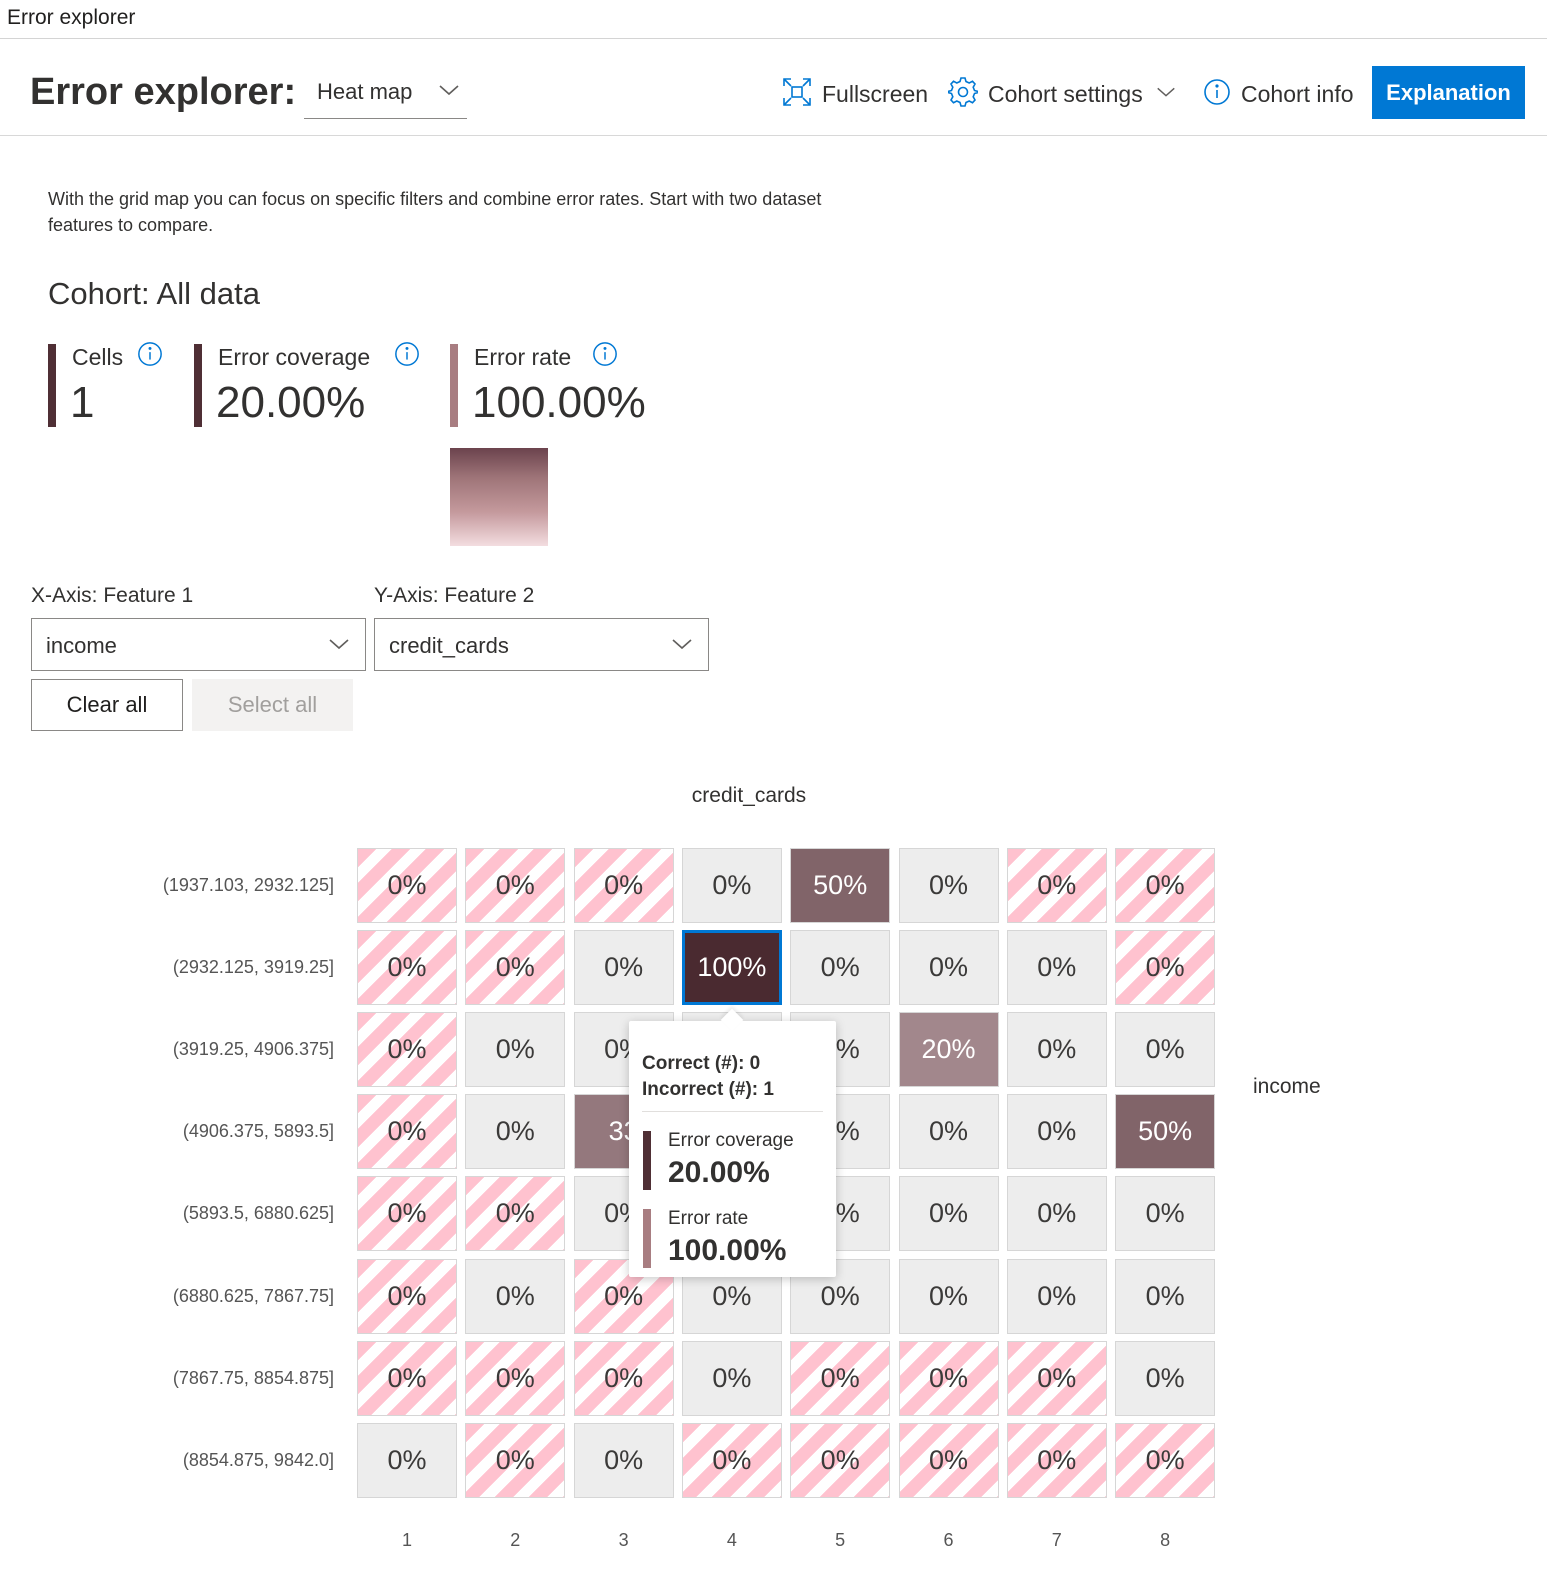  What do you see at coordinates (82, 402) in the screenshot?
I see `metric-cells-value: 1` at bounding box center [82, 402].